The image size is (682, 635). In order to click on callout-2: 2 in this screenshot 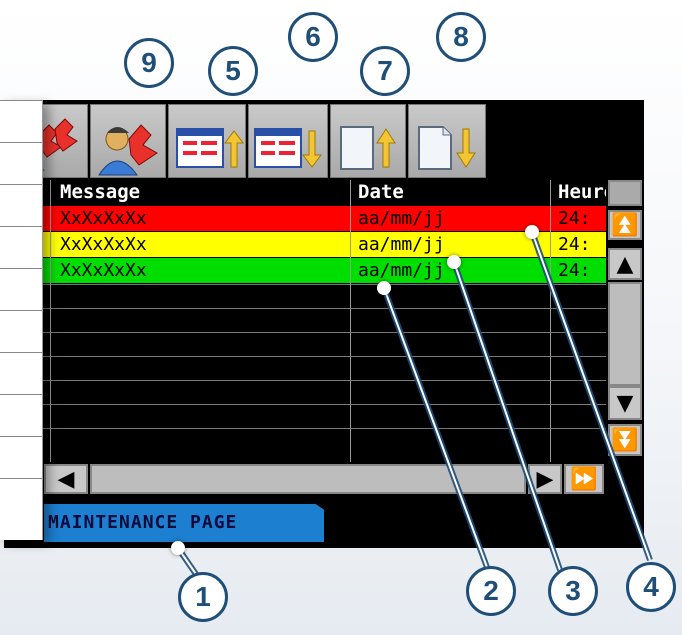, I will do `click(491, 591)`.